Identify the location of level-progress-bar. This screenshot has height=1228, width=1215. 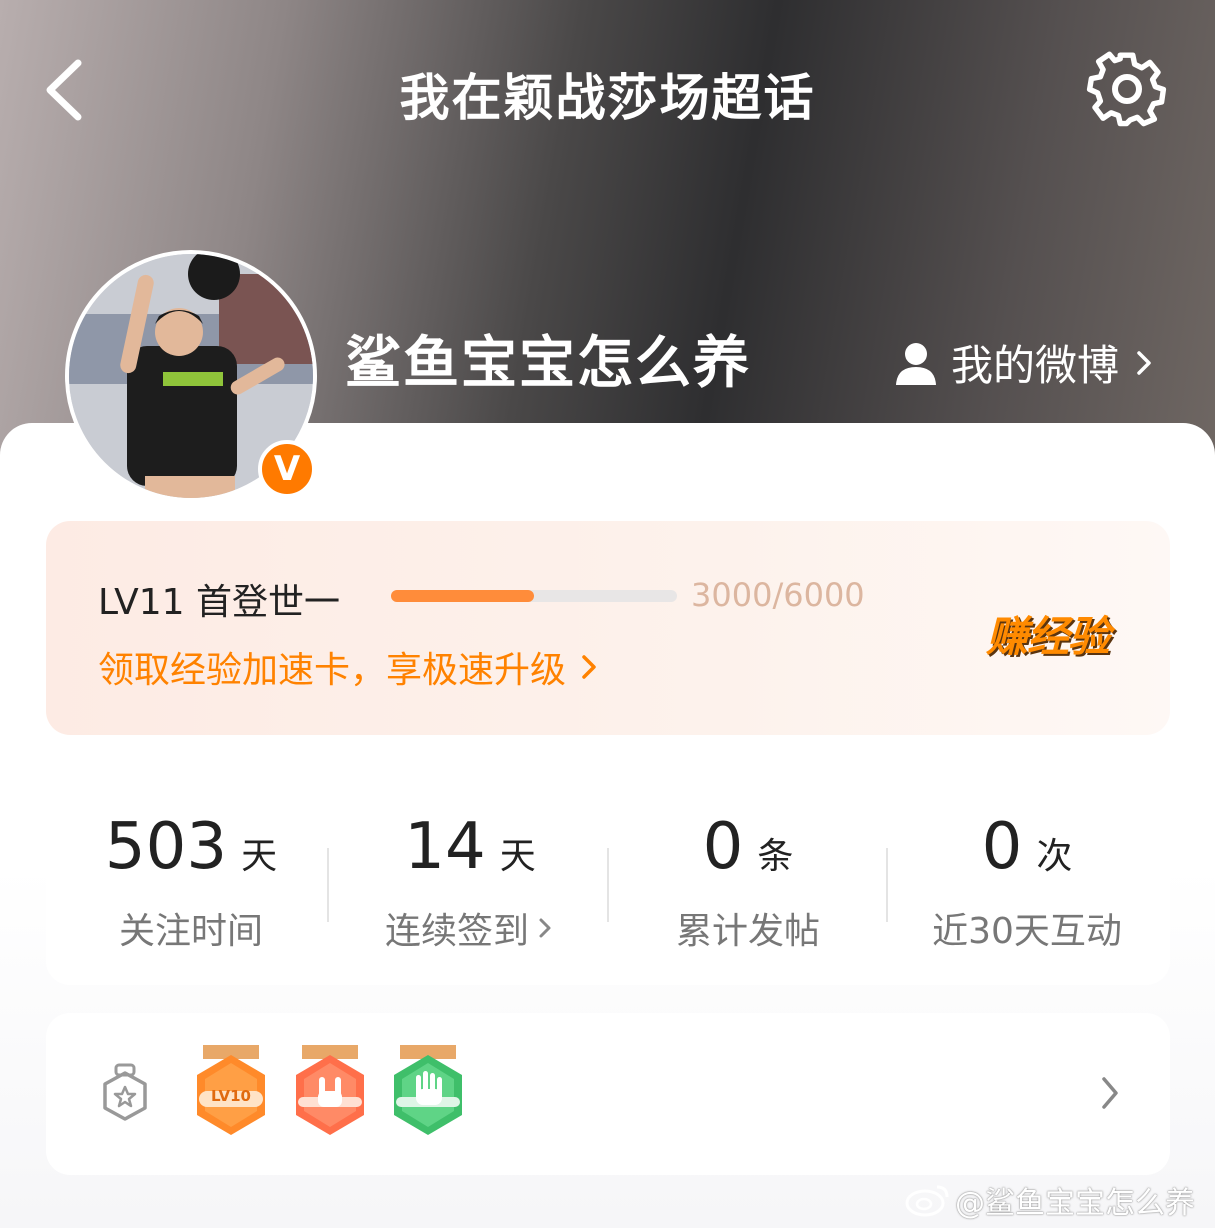
(534, 596).